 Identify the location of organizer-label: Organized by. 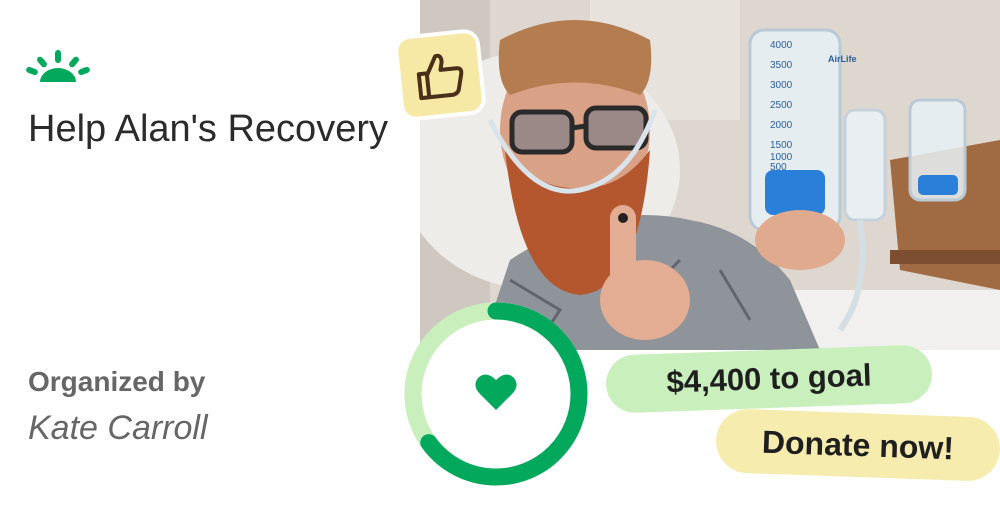
(117, 381).